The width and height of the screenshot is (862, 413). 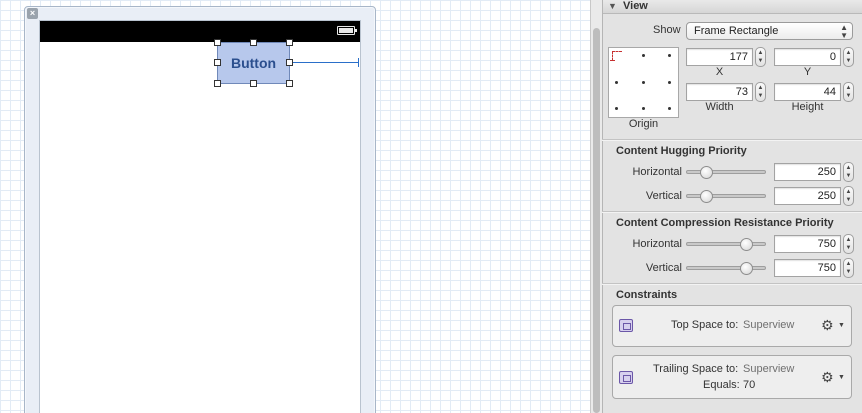 I want to click on status-bar, so click(x=200, y=31).